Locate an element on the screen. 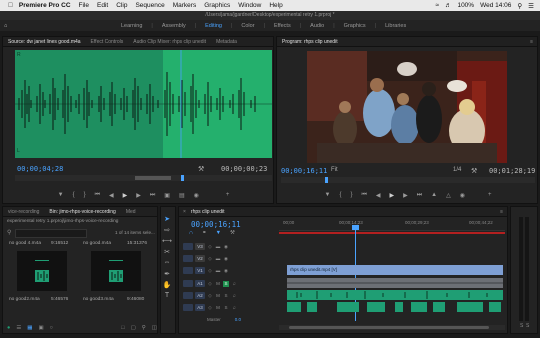  list-view-icon: ☰ is located at coordinates (18, 328).